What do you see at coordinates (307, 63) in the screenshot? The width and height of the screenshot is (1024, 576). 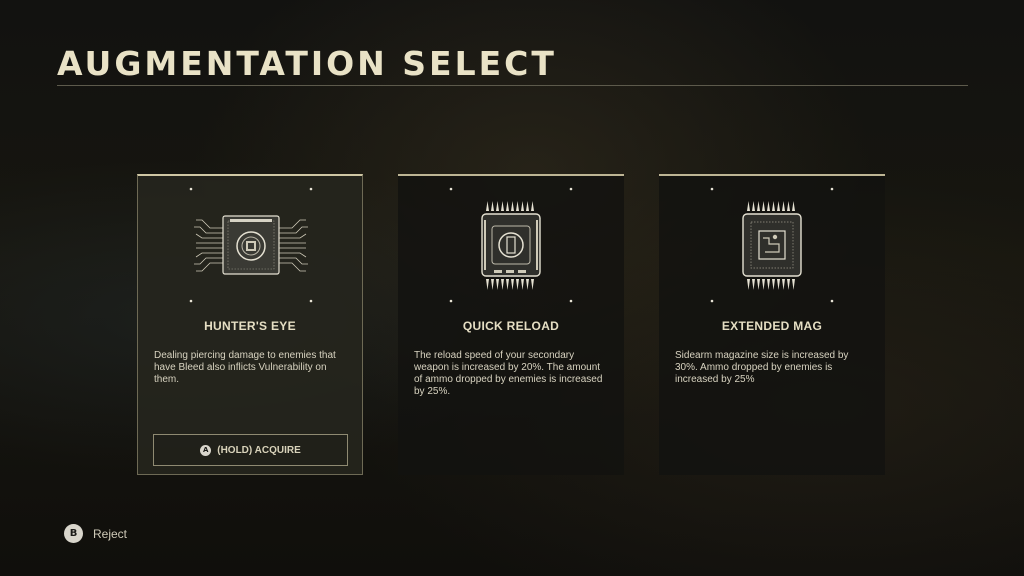 I see `page-title: AUGMENTATION SELECT` at bounding box center [307, 63].